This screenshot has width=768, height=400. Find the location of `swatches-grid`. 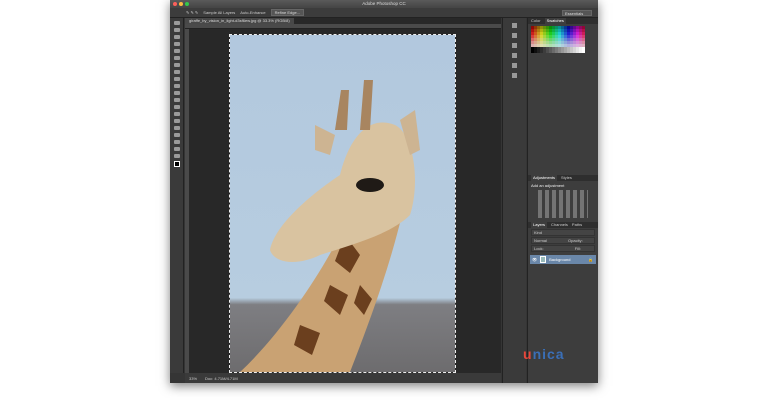

swatches-grid is located at coordinates (563, 39).